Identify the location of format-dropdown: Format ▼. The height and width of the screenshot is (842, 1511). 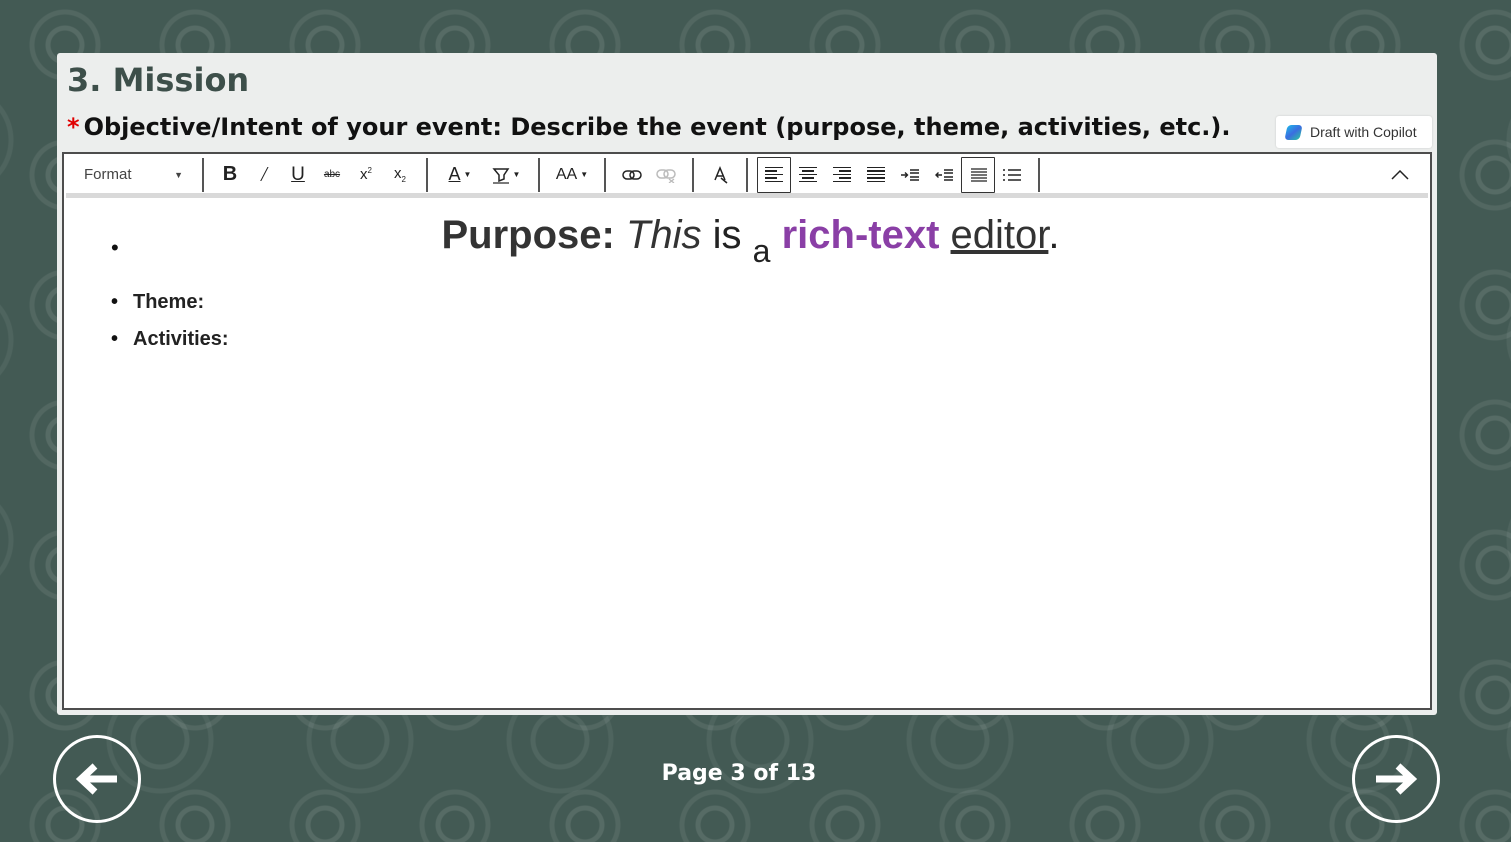
(129, 175).